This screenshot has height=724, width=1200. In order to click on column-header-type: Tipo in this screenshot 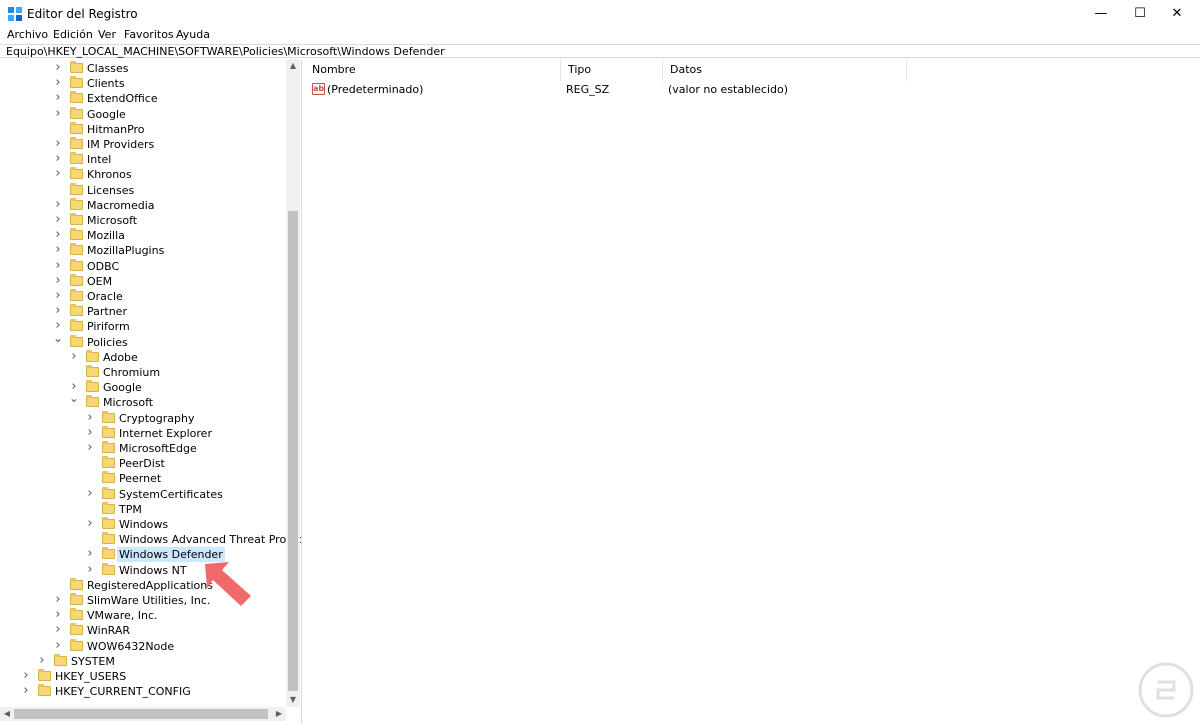, I will do `click(612, 70)`.